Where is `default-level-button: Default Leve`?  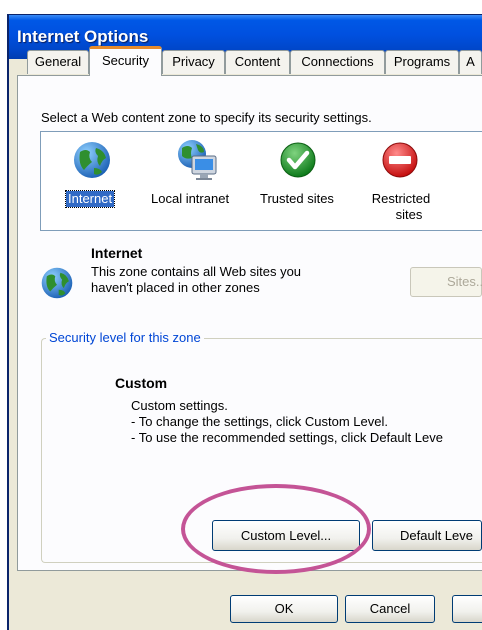 default-level-button: Default Leve is located at coordinates (427, 535).